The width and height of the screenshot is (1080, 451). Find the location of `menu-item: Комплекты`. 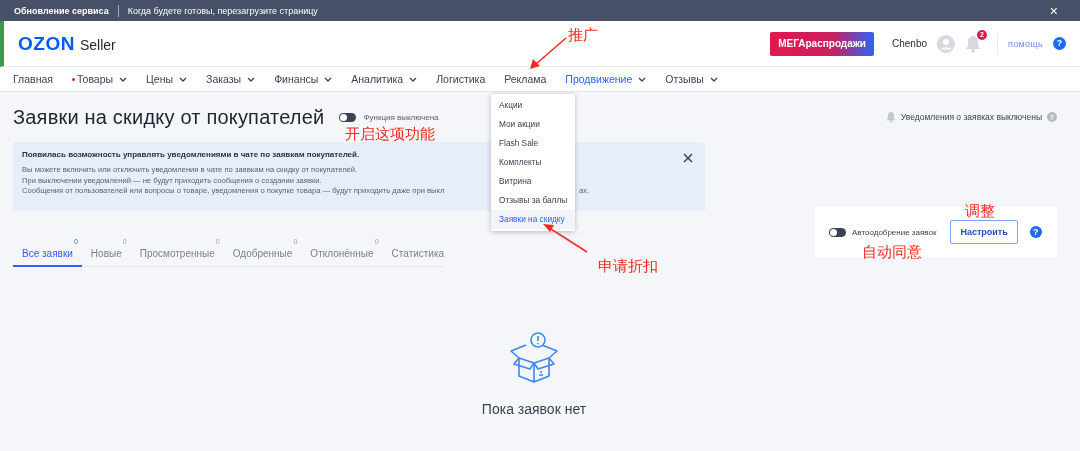

menu-item: Комплекты is located at coordinates (533, 162).